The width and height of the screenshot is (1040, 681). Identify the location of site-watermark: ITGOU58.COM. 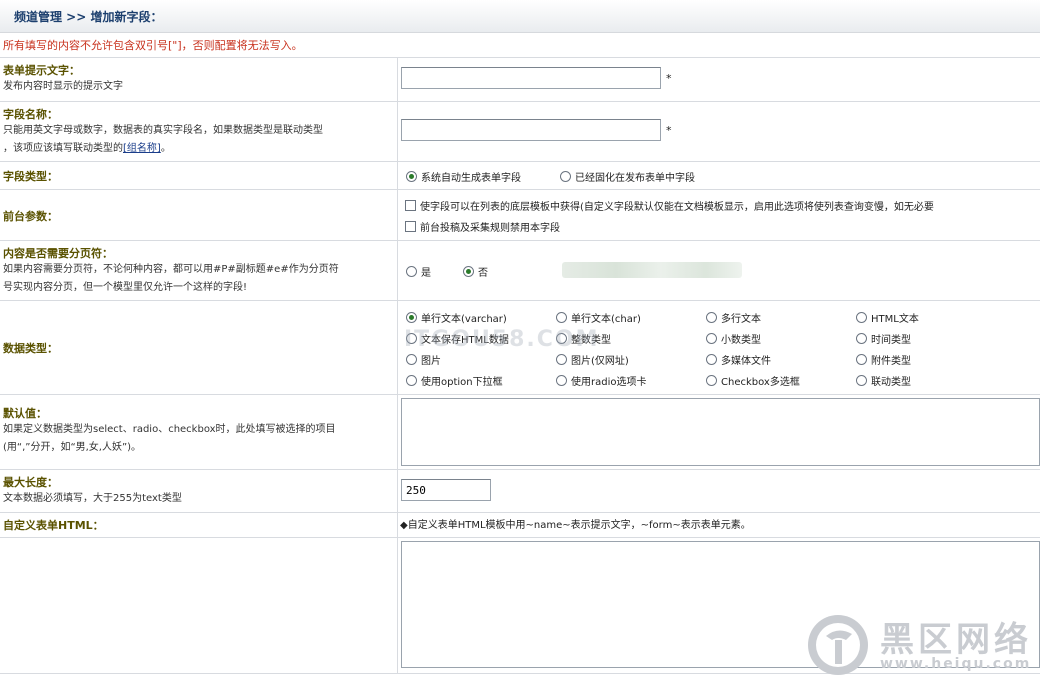
(502, 339).